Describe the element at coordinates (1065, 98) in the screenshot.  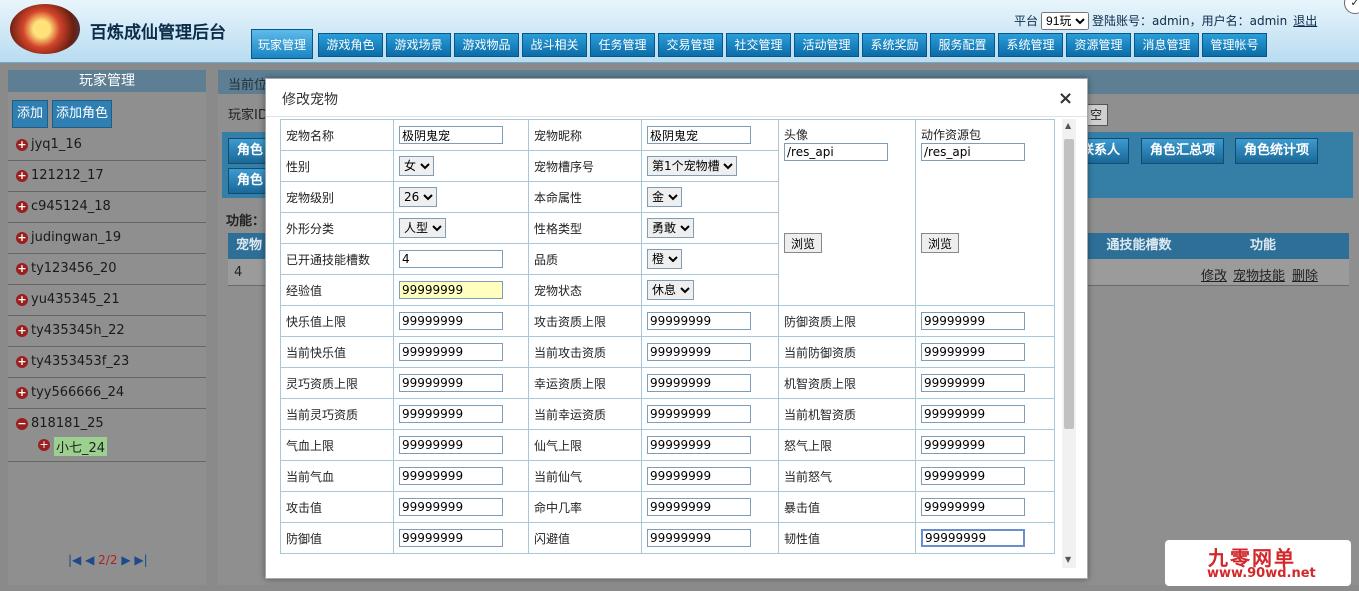
I see `close-icon: ×` at that location.